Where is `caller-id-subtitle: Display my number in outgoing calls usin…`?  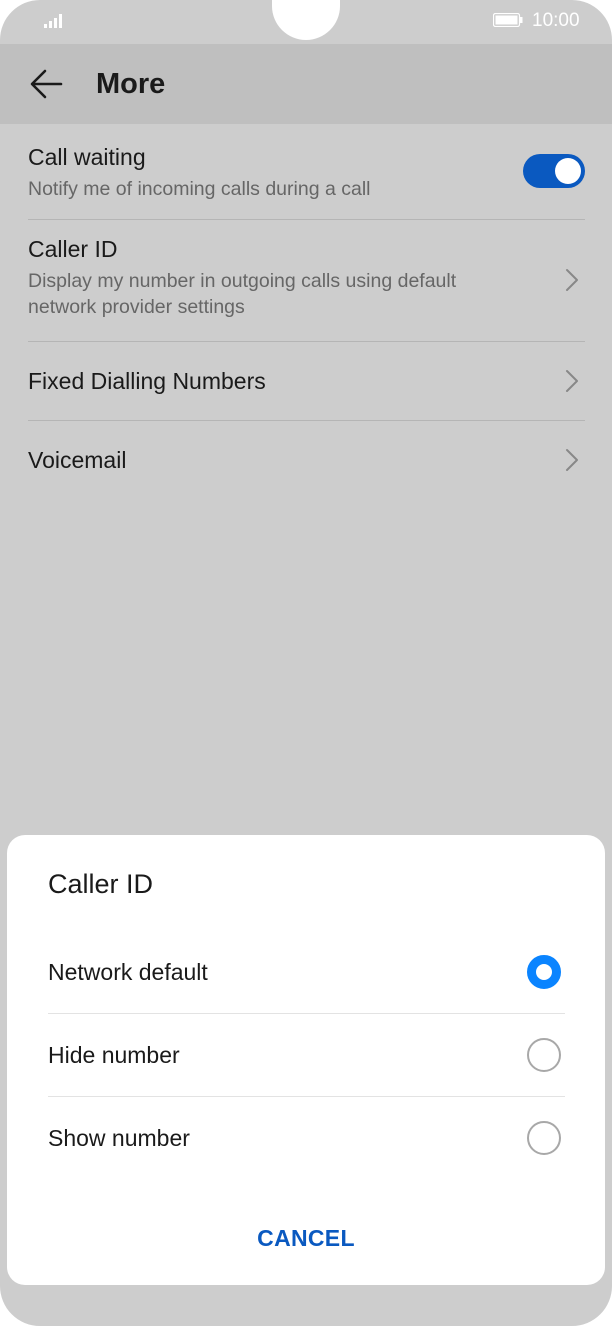
caller-id-subtitle: Display my number in outgoing calls usin… is located at coordinates (242, 294).